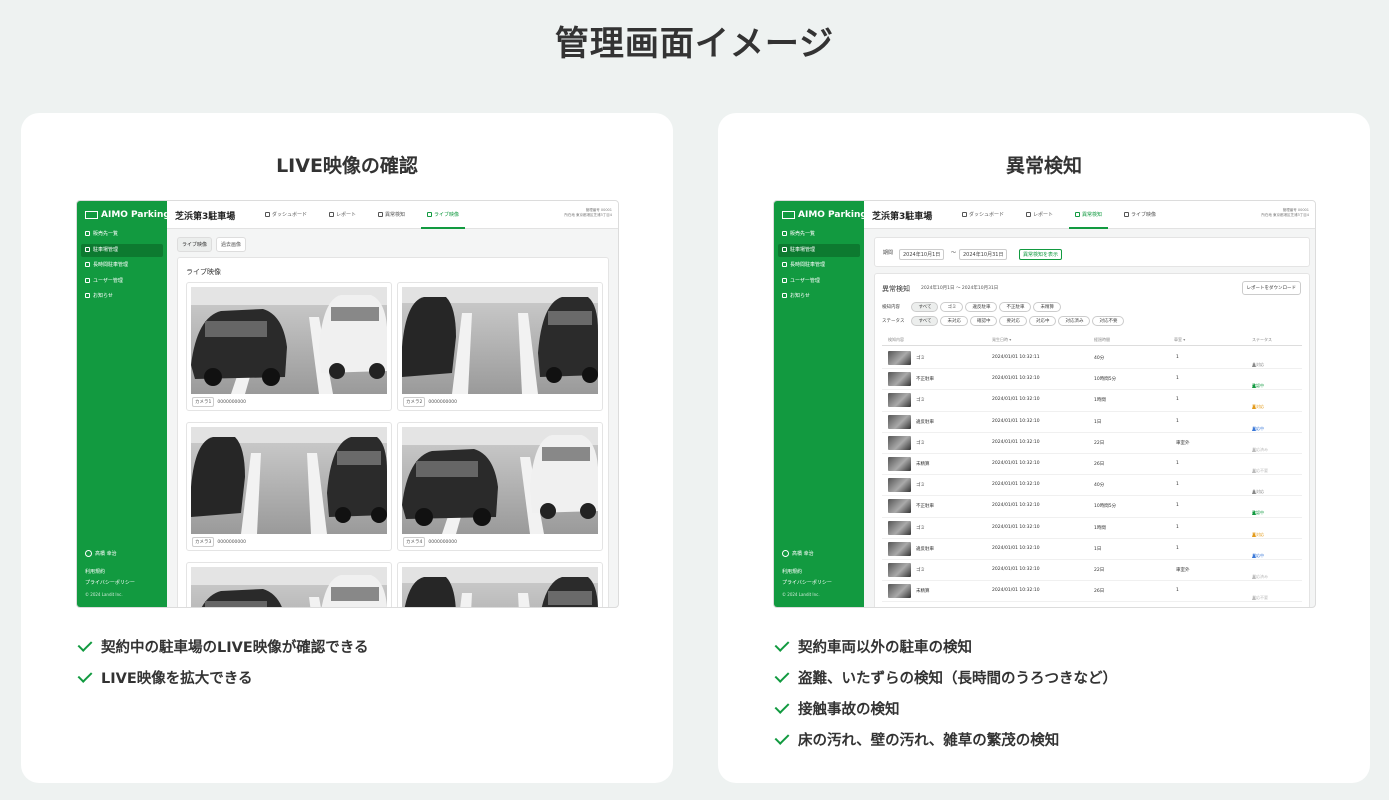 The width and height of the screenshot is (1389, 800). Describe the element at coordinates (347, 166) in the screenshot. I see `card-title: LIVE映像の確認` at that location.